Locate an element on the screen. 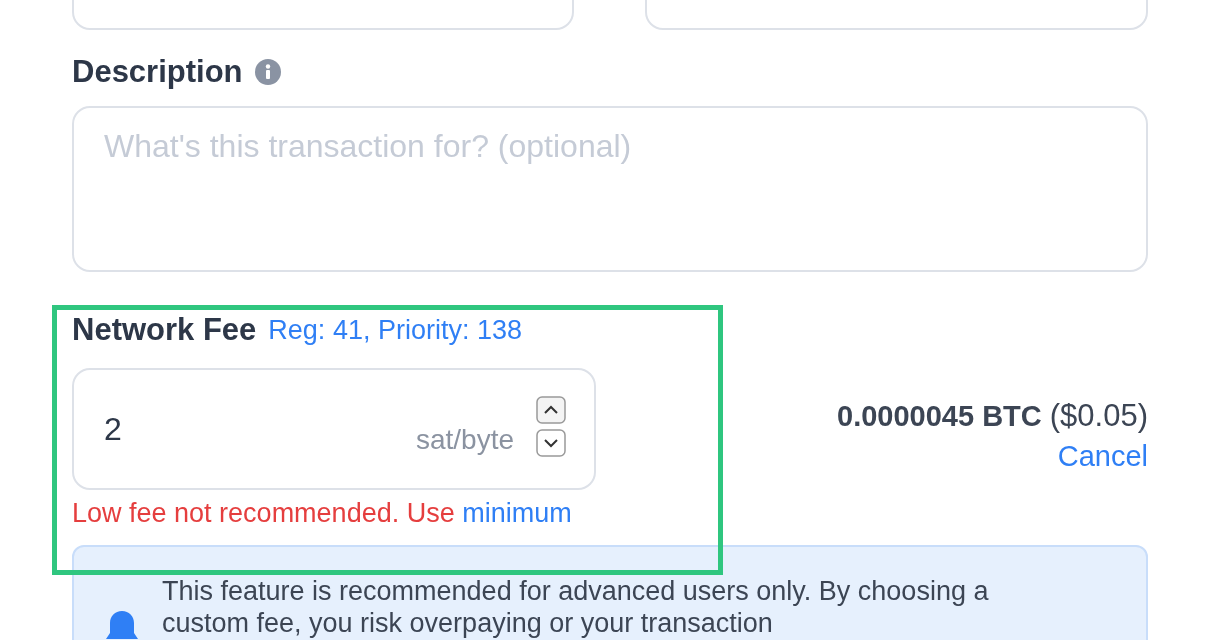  warning-message: Low fee not recommended. Use minimum is located at coordinates (322, 513).